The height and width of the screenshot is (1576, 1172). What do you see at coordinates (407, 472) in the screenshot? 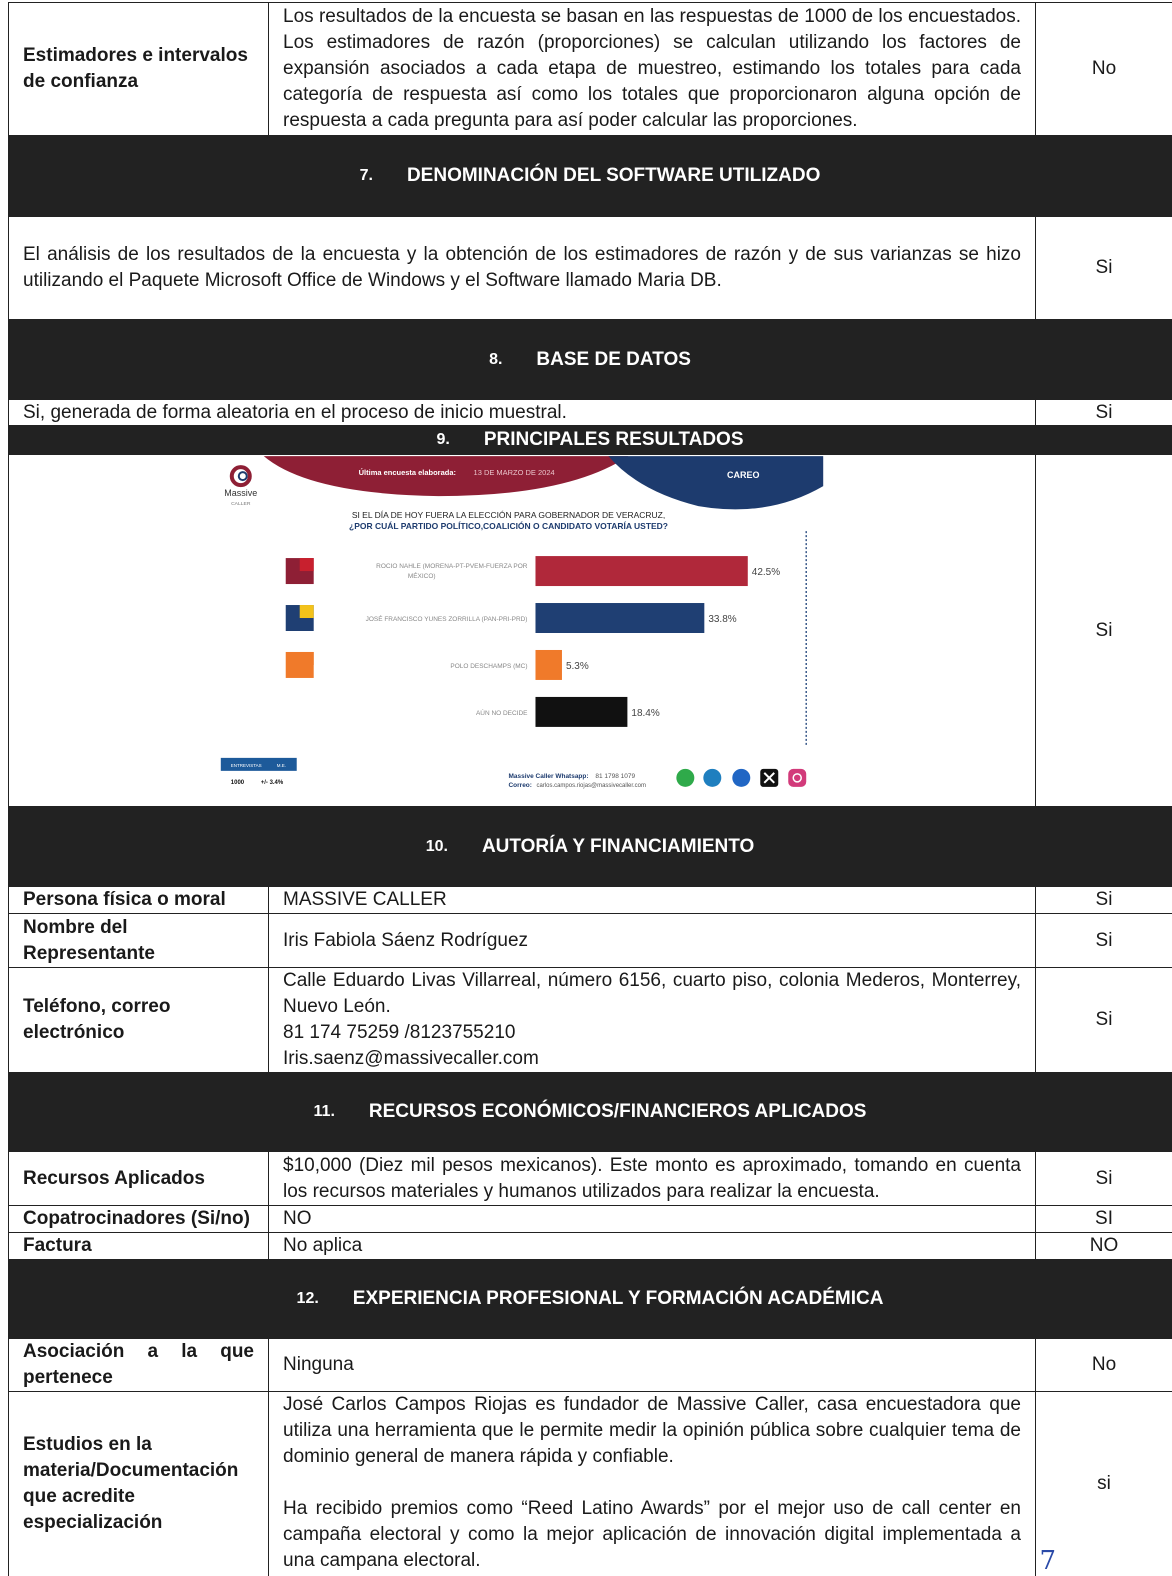
I see `last-survey-label: Última encuesta elaborada:` at bounding box center [407, 472].